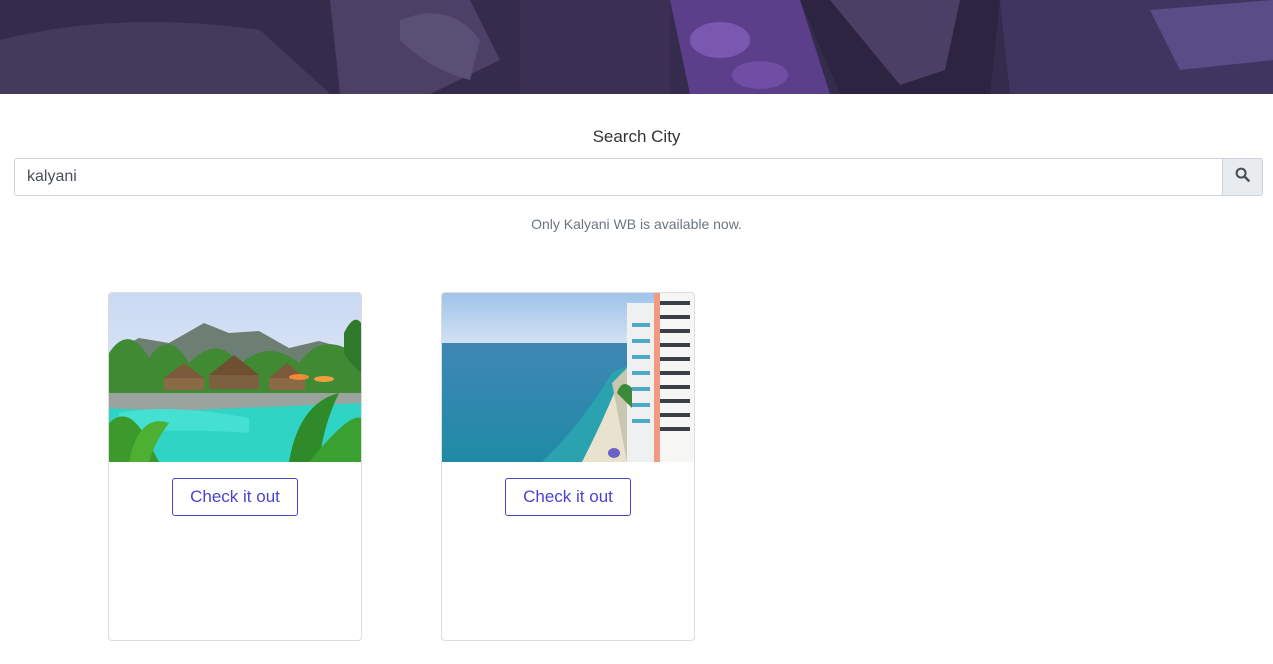 The image size is (1273, 664). Describe the element at coordinates (618, 177) in the screenshot. I see `search-input` at that location.